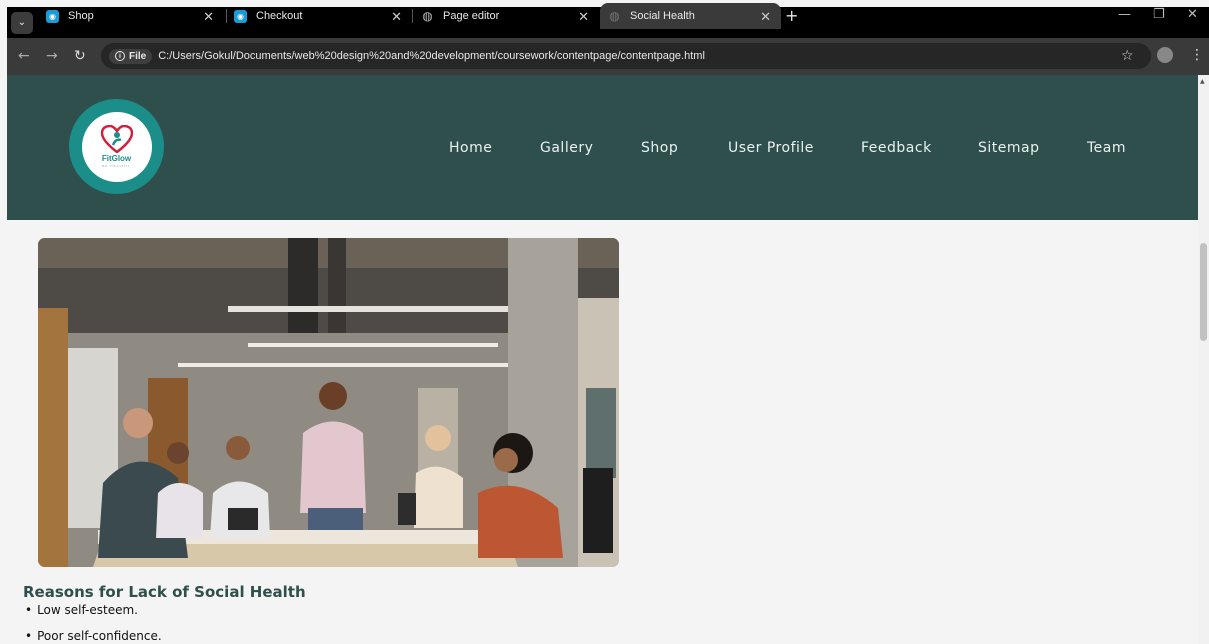 The width and height of the screenshot is (1209, 644). What do you see at coordinates (662, 16) in the screenshot?
I see `tab-label: Social Health` at bounding box center [662, 16].